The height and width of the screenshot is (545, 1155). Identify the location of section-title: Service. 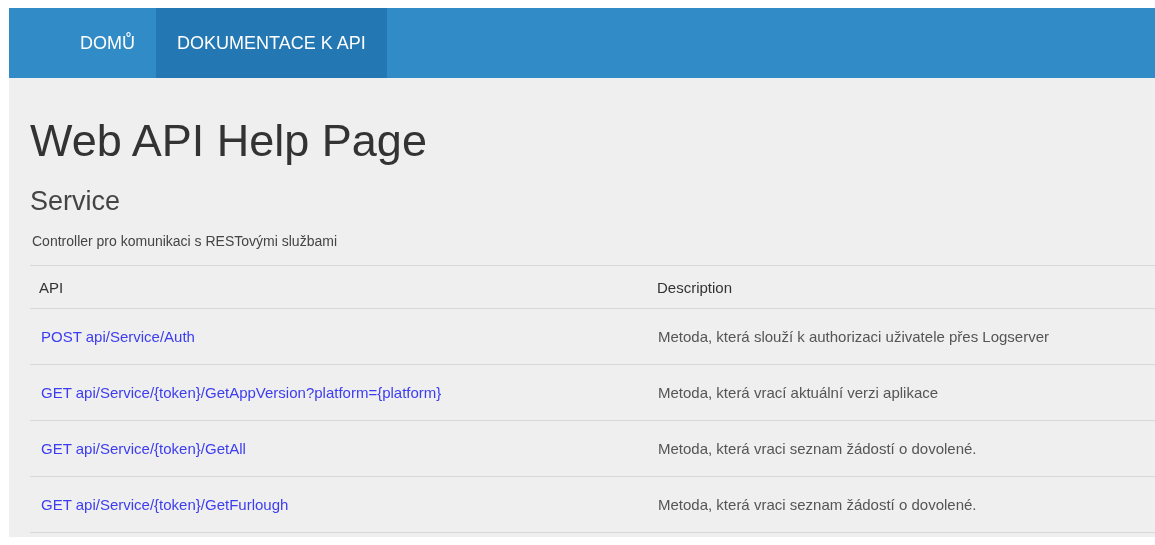
(76, 201).